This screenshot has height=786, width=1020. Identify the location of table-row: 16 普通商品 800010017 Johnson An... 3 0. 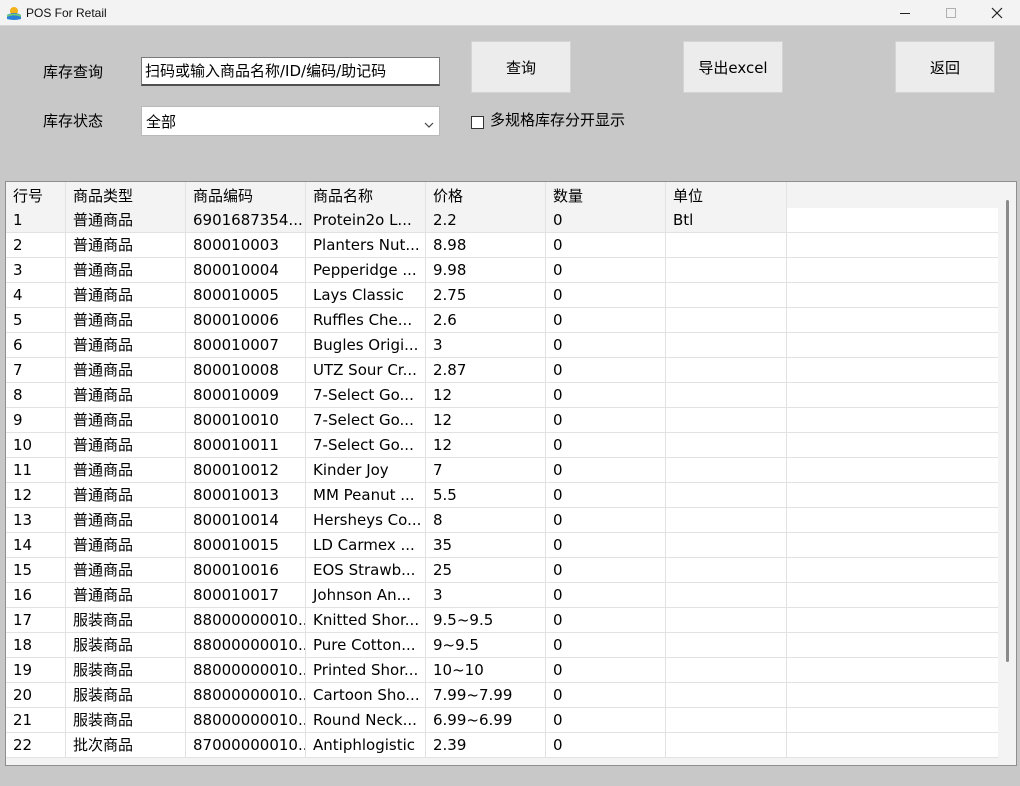
(502, 595).